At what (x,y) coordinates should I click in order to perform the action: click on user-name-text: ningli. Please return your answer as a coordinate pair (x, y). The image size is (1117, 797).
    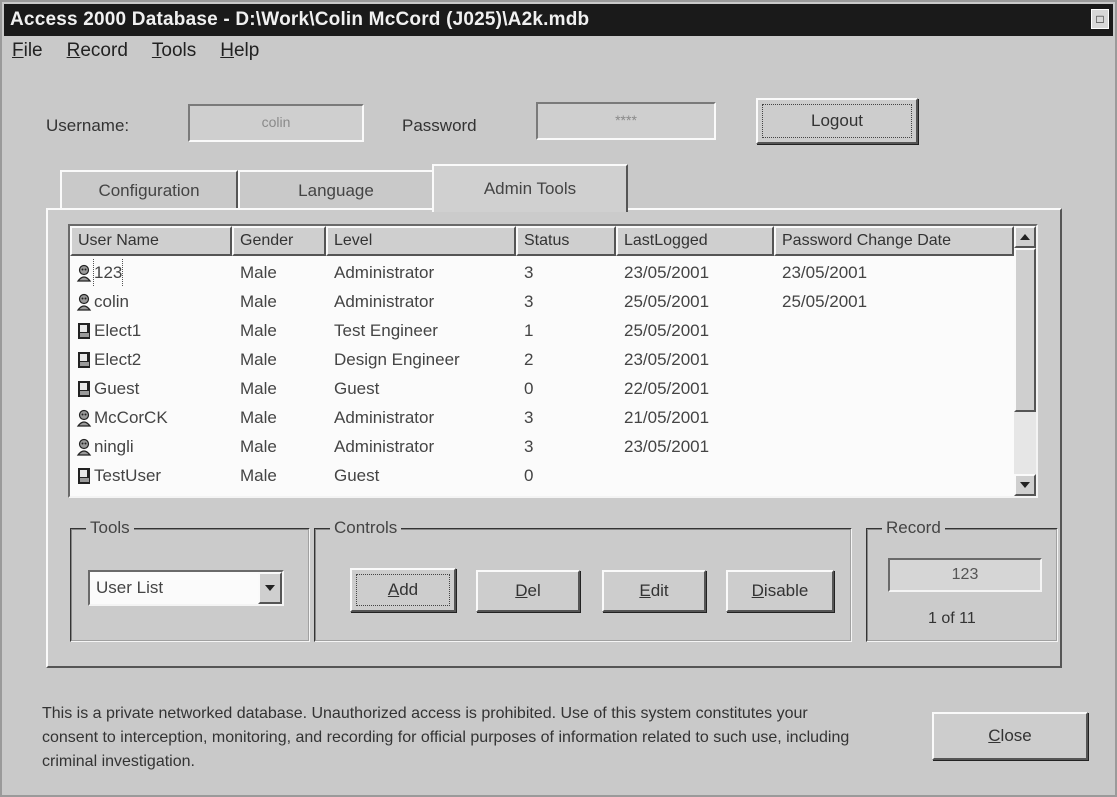
    Looking at the image, I should click on (114, 446).